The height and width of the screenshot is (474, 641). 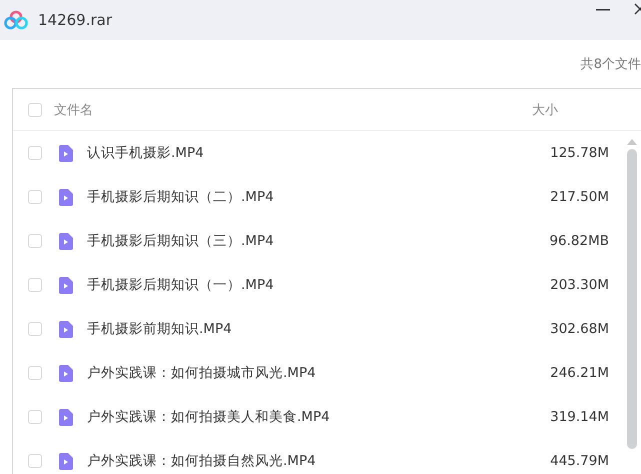 What do you see at coordinates (308, 329) in the screenshot?
I see `file-name: 手机摄影前期知识.MP4` at bounding box center [308, 329].